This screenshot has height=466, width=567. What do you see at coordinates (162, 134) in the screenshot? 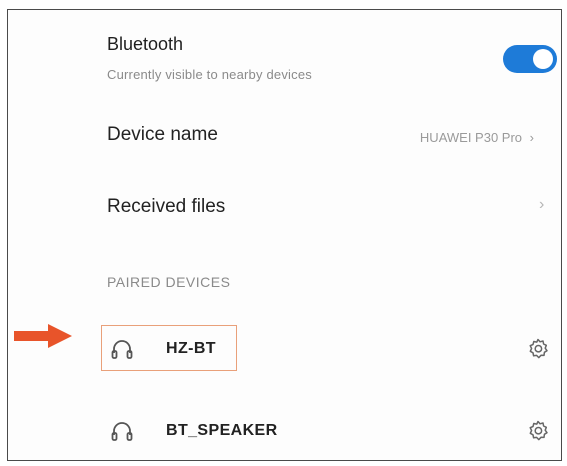
I see `device-name-label: Device name` at bounding box center [162, 134].